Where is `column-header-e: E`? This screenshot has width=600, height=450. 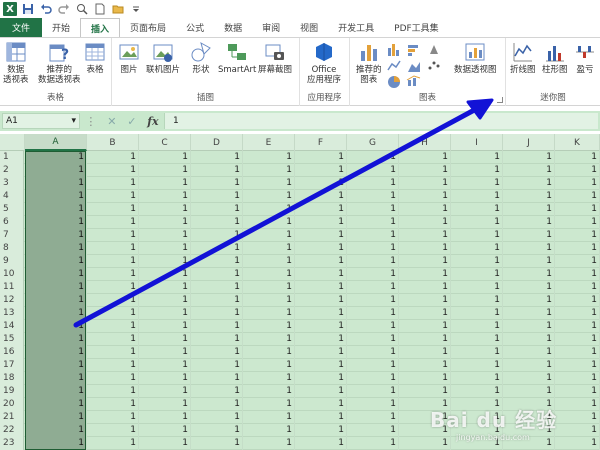
column-header-e: E is located at coordinates (269, 142).